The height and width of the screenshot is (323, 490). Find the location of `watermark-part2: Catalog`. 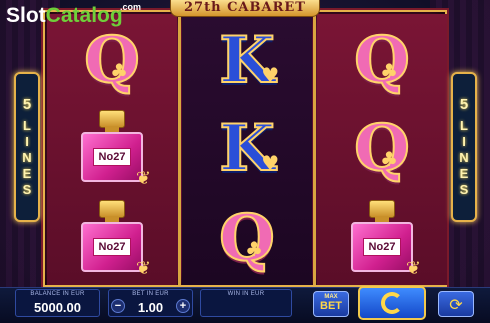

watermark-part2: Catalog is located at coordinates (84, 15).